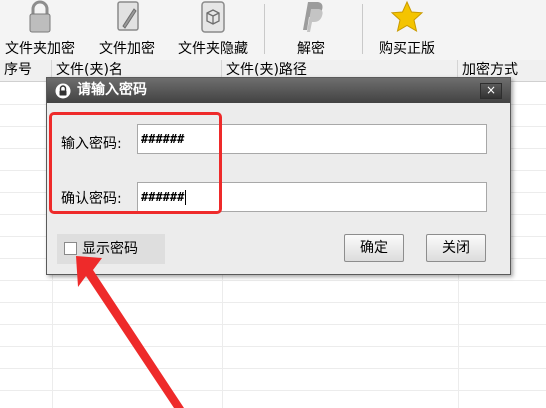  Describe the element at coordinates (311, 49) in the screenshot. I see `toolbar-label: 解密` at that location.